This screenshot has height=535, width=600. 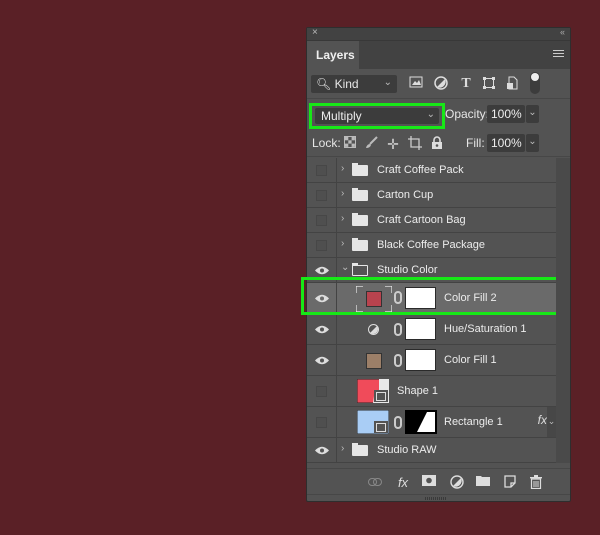 What do you see at coordinates (563, 310) in the screenshot?
I see `scrollbar` at bounding box center [563, 310].